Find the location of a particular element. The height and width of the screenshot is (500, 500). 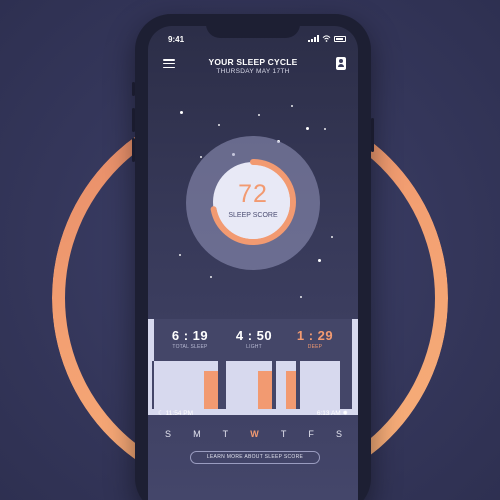

signal-icon is located at coordinates (313, 38).